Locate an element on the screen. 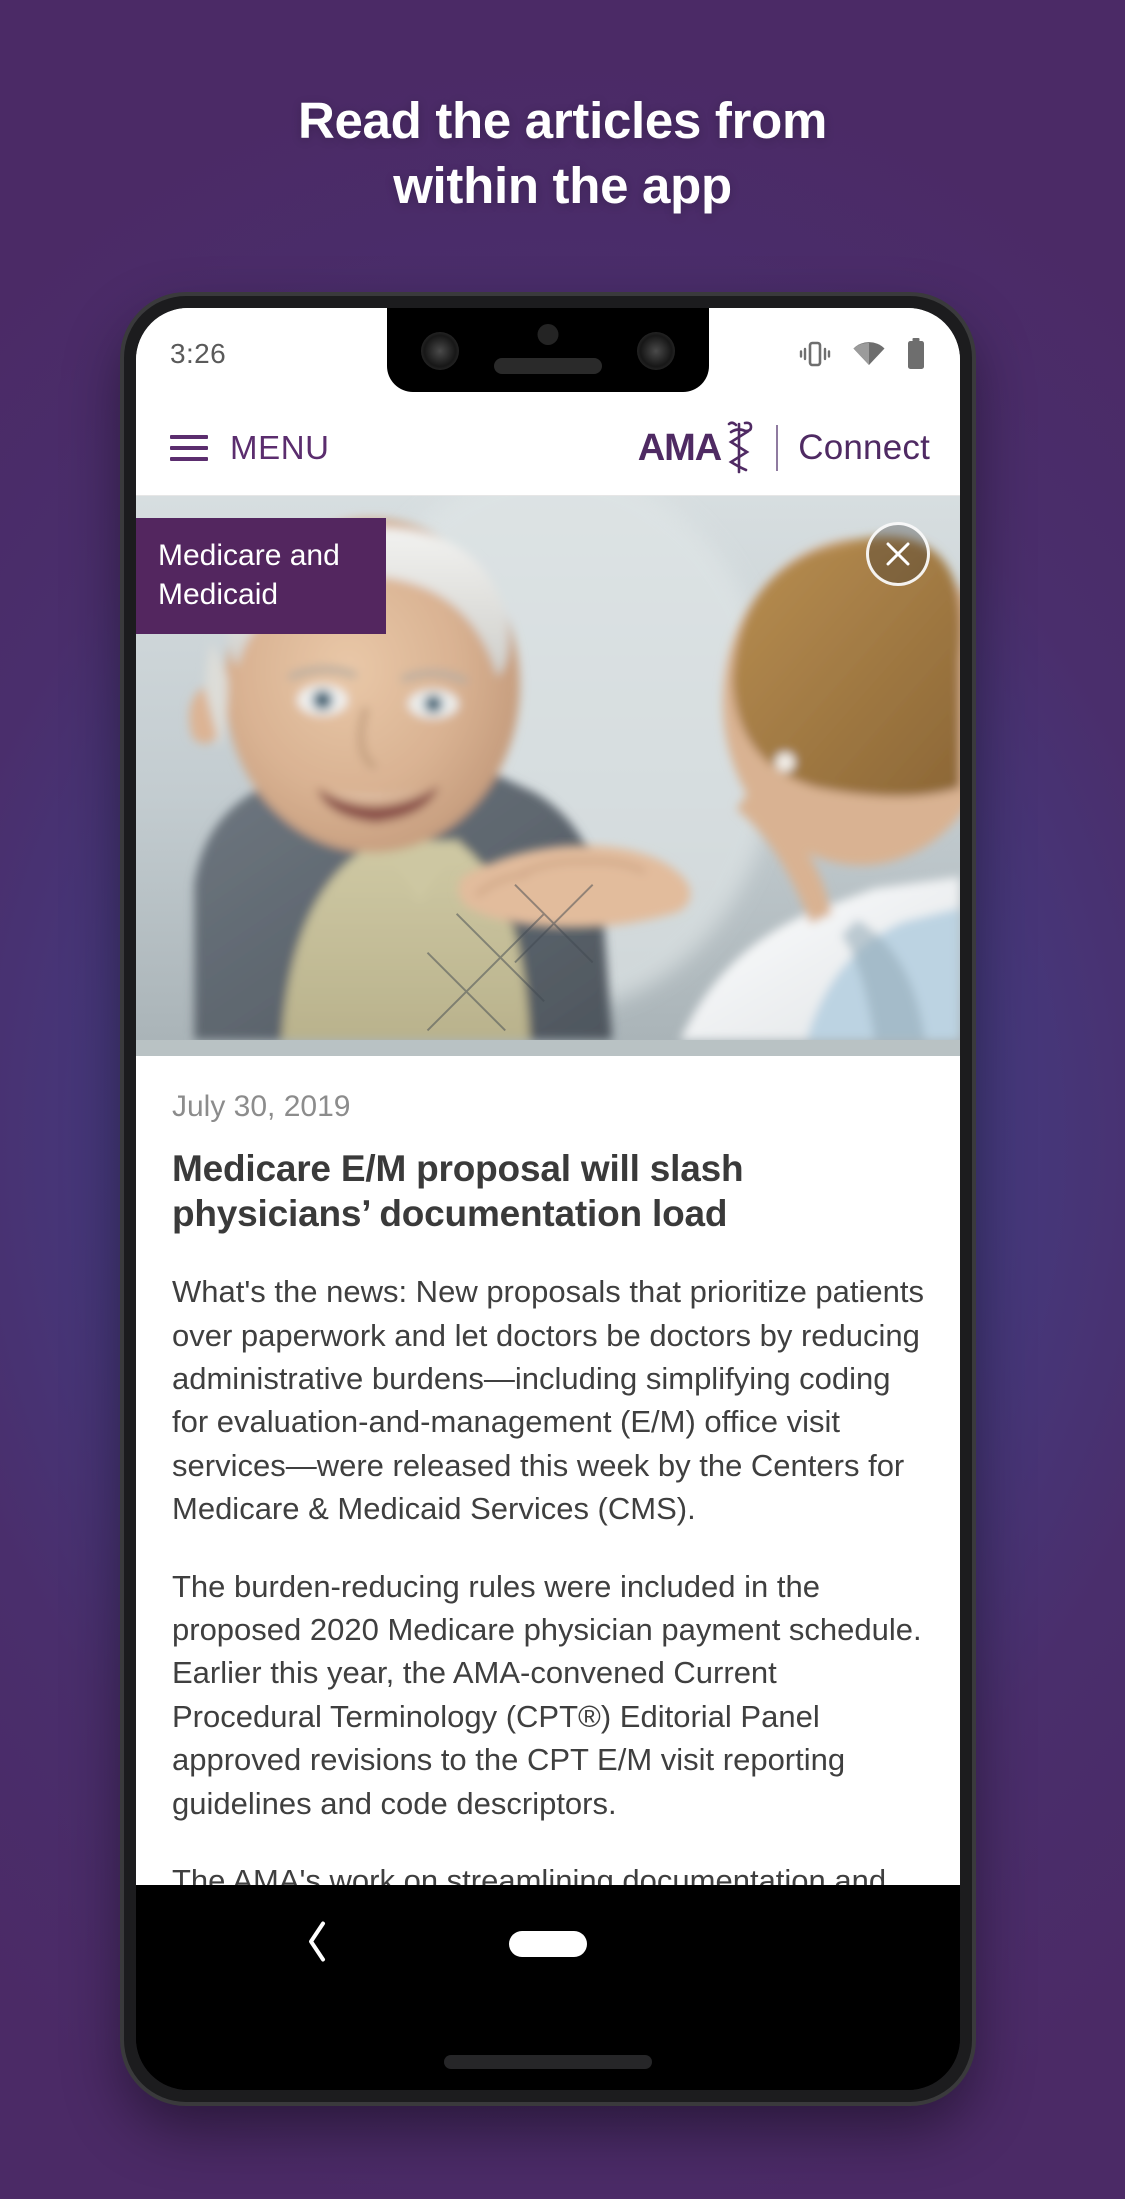 This screenshot has height=2199, width=1125. menu-button: MENU is located at coordinates (250, 448).